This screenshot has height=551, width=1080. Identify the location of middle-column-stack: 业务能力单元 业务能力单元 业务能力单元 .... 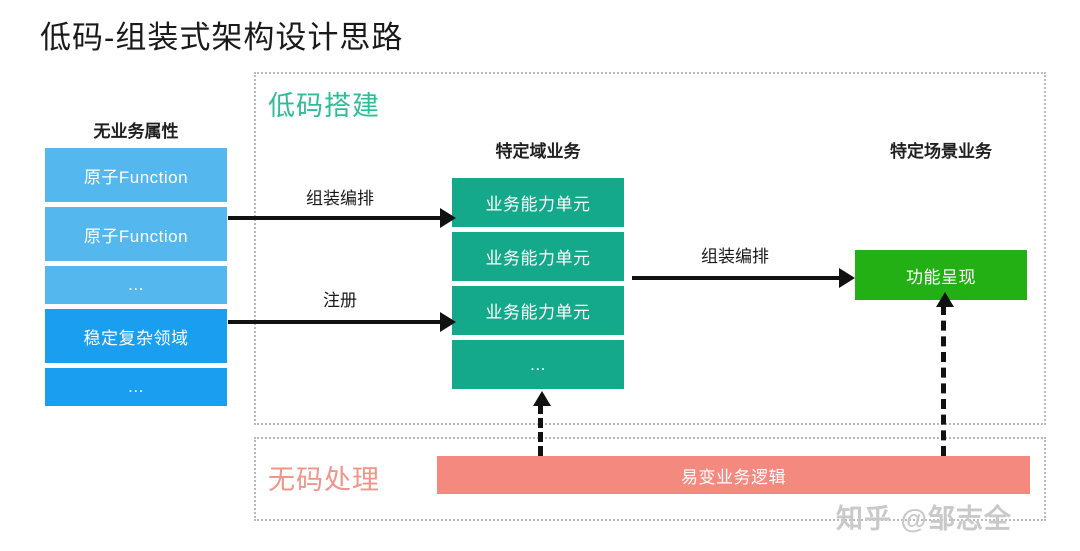
(538, 283).